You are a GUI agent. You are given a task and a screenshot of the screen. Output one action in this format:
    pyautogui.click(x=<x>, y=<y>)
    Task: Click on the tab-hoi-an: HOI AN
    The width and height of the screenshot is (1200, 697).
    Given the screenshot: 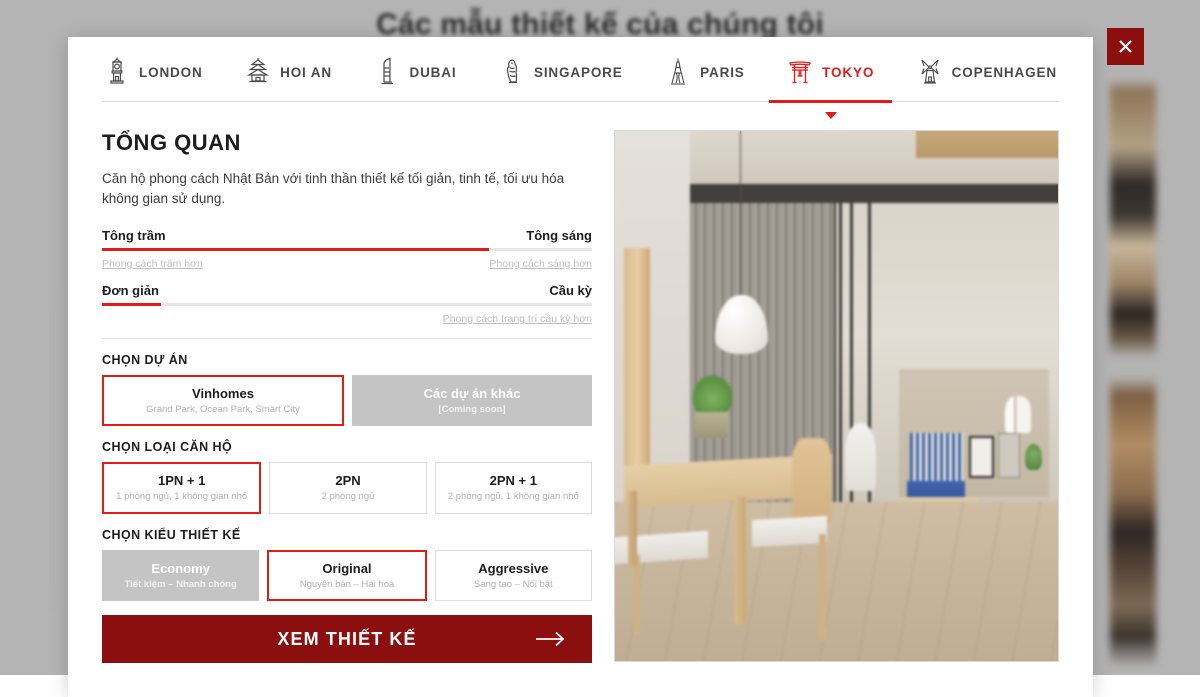 What is the action you would take?
    pyautogui.click(x=288, y=72)
    